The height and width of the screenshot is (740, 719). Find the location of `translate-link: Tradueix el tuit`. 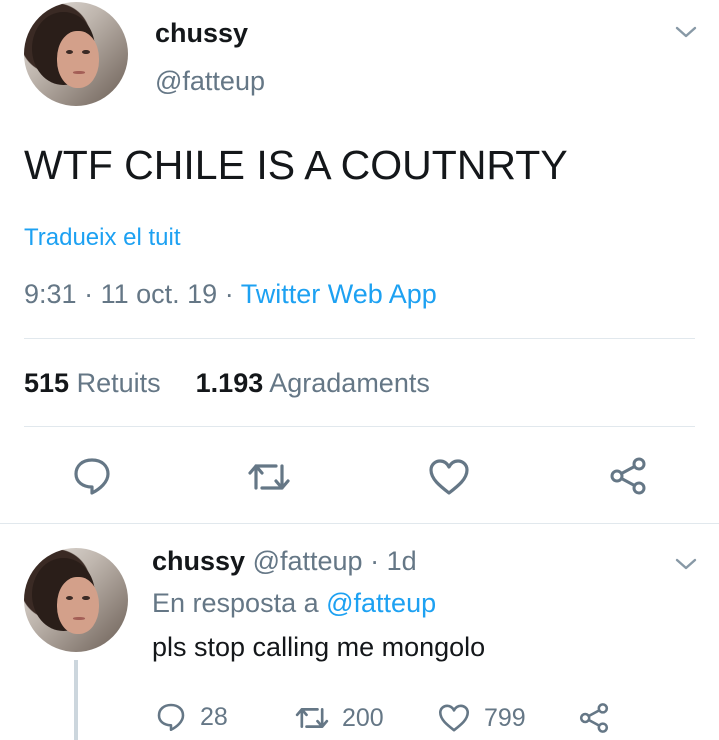

translate-link: Tradueix el tuit is located at coordinates (102, 238).